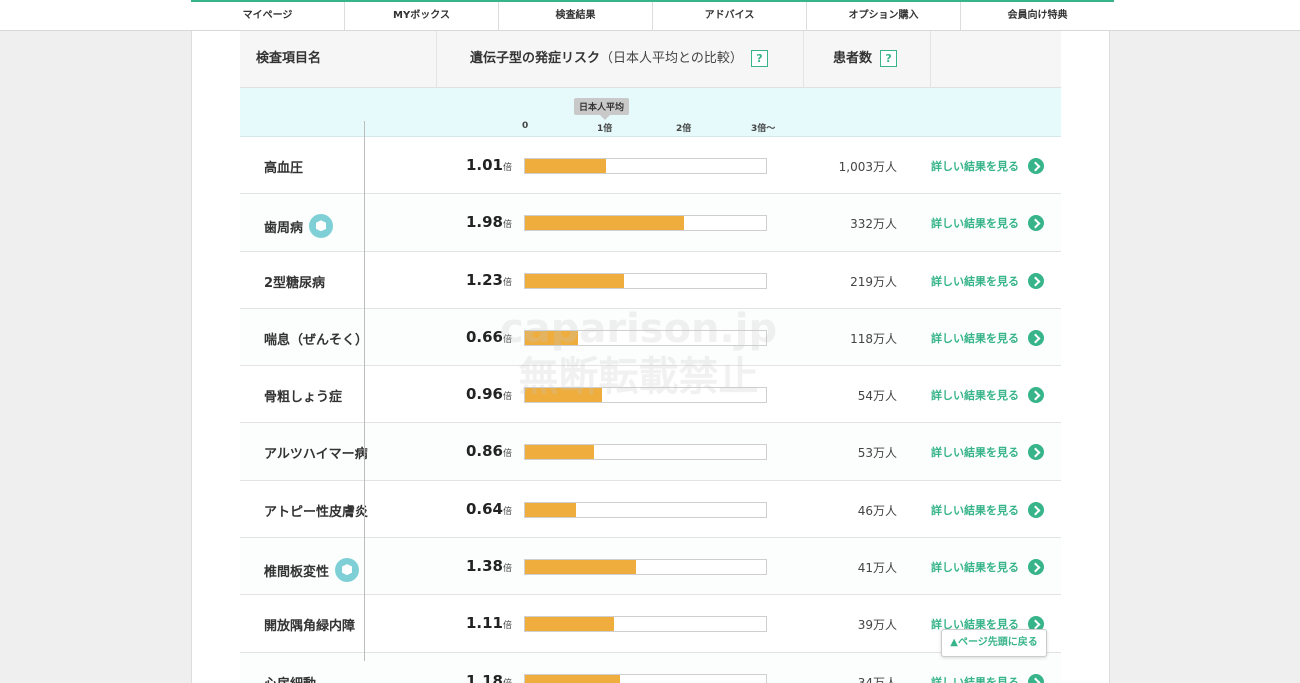  I want to click on disease-name: アトピー性皮膚炎, so click(316, 510).